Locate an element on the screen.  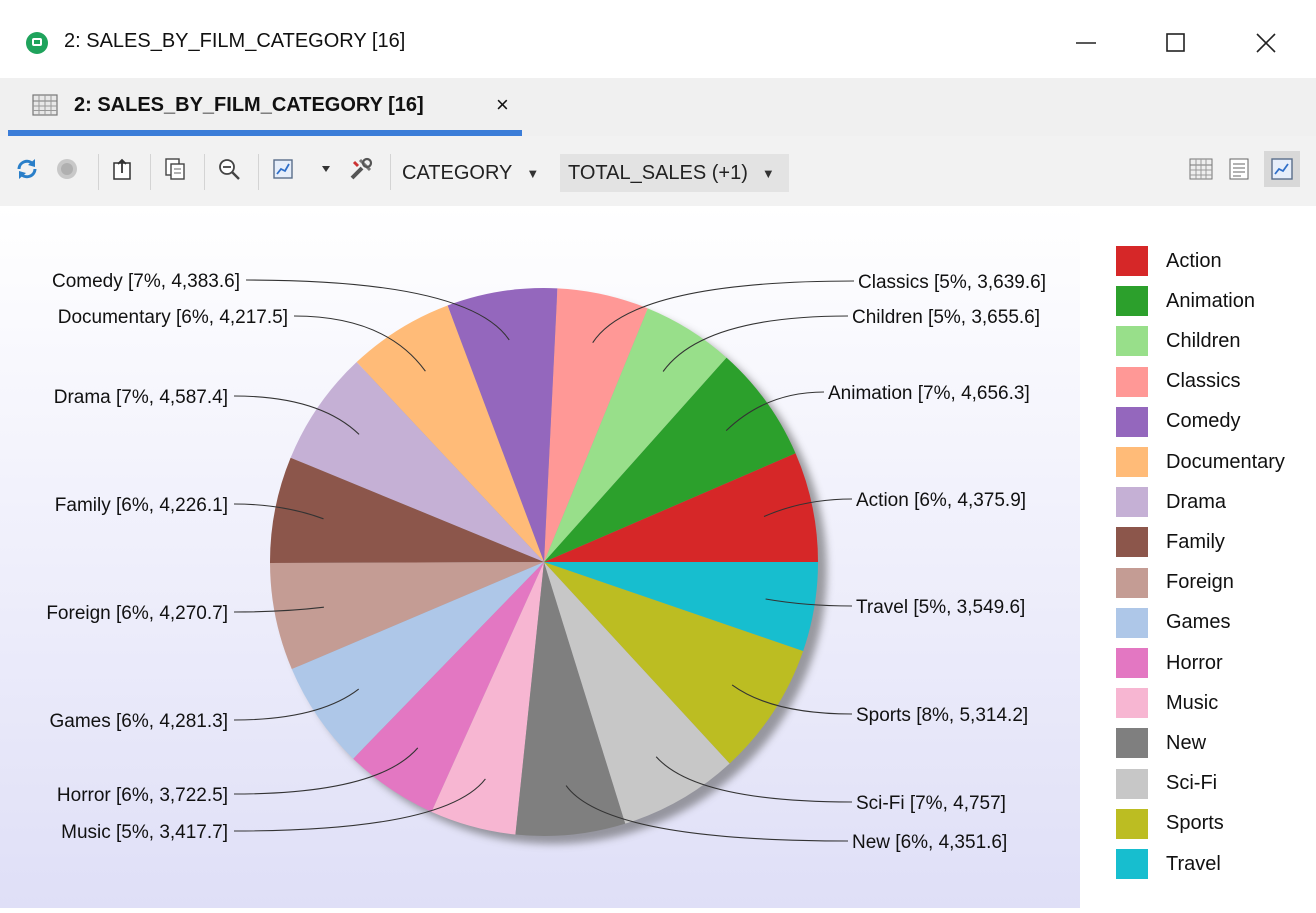
value-combo: TOTAL_SALES (+1) ▼ is located at coordinates (674, 173).